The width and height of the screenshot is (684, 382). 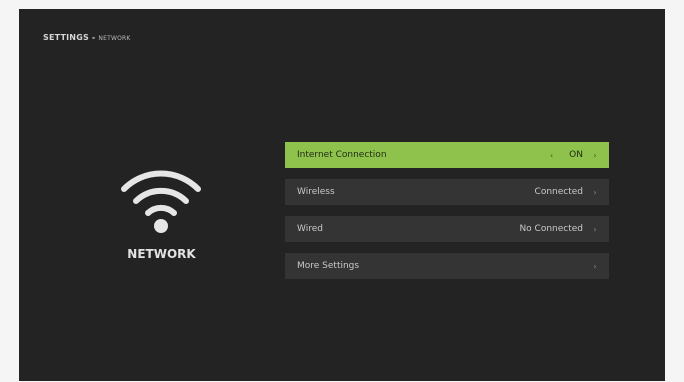 What do you see at coordinates (551, 229) in the screenshot?
I see `status-value: No Connected` at bounding box center [551, 229].